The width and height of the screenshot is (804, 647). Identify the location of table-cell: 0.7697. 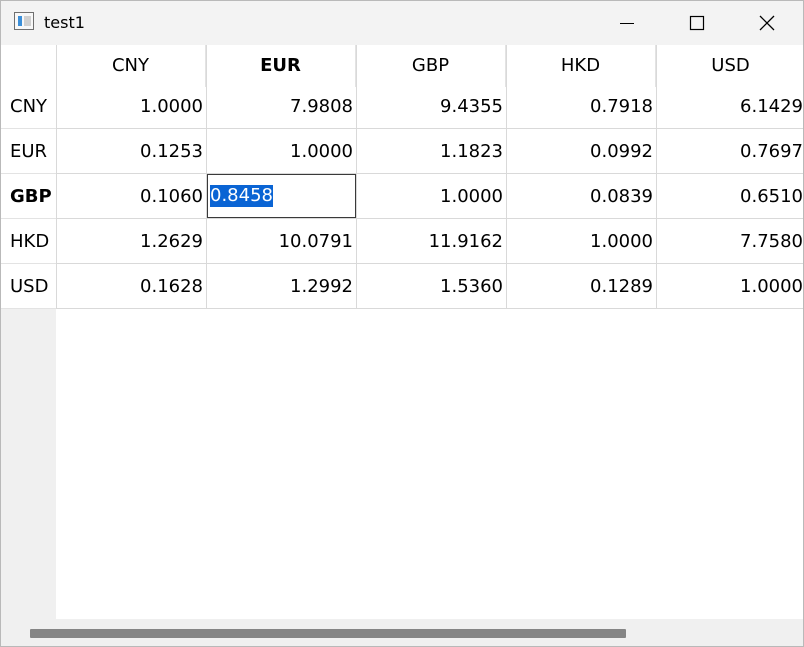
(730, 151).